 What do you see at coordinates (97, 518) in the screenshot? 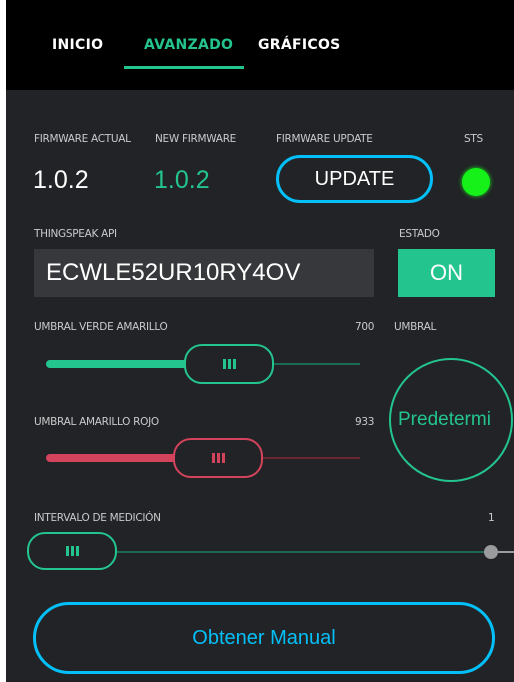
I see `intervalo-medicion-label: INTERVALO DE MEDICIÓN` at bounding box center [97, 518].